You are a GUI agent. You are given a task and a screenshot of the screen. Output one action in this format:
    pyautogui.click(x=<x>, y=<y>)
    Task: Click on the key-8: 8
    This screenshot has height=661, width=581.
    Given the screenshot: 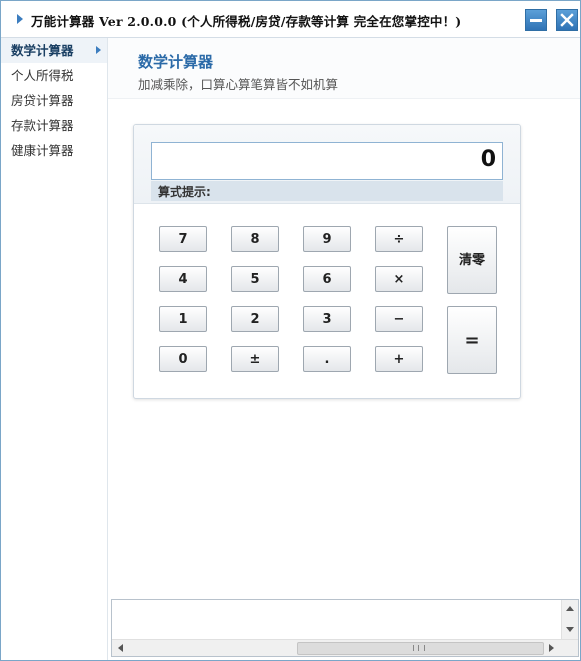 What is the action you would take?
    pyautogui.click(x=255, y=239)
    